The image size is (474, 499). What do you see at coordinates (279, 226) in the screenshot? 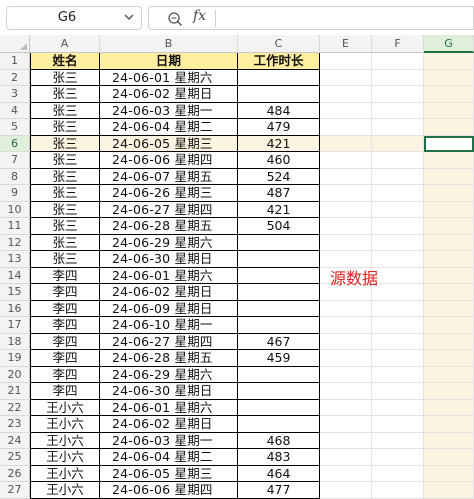
I see `hours-cell: 504` at bounding box center [279, 226].